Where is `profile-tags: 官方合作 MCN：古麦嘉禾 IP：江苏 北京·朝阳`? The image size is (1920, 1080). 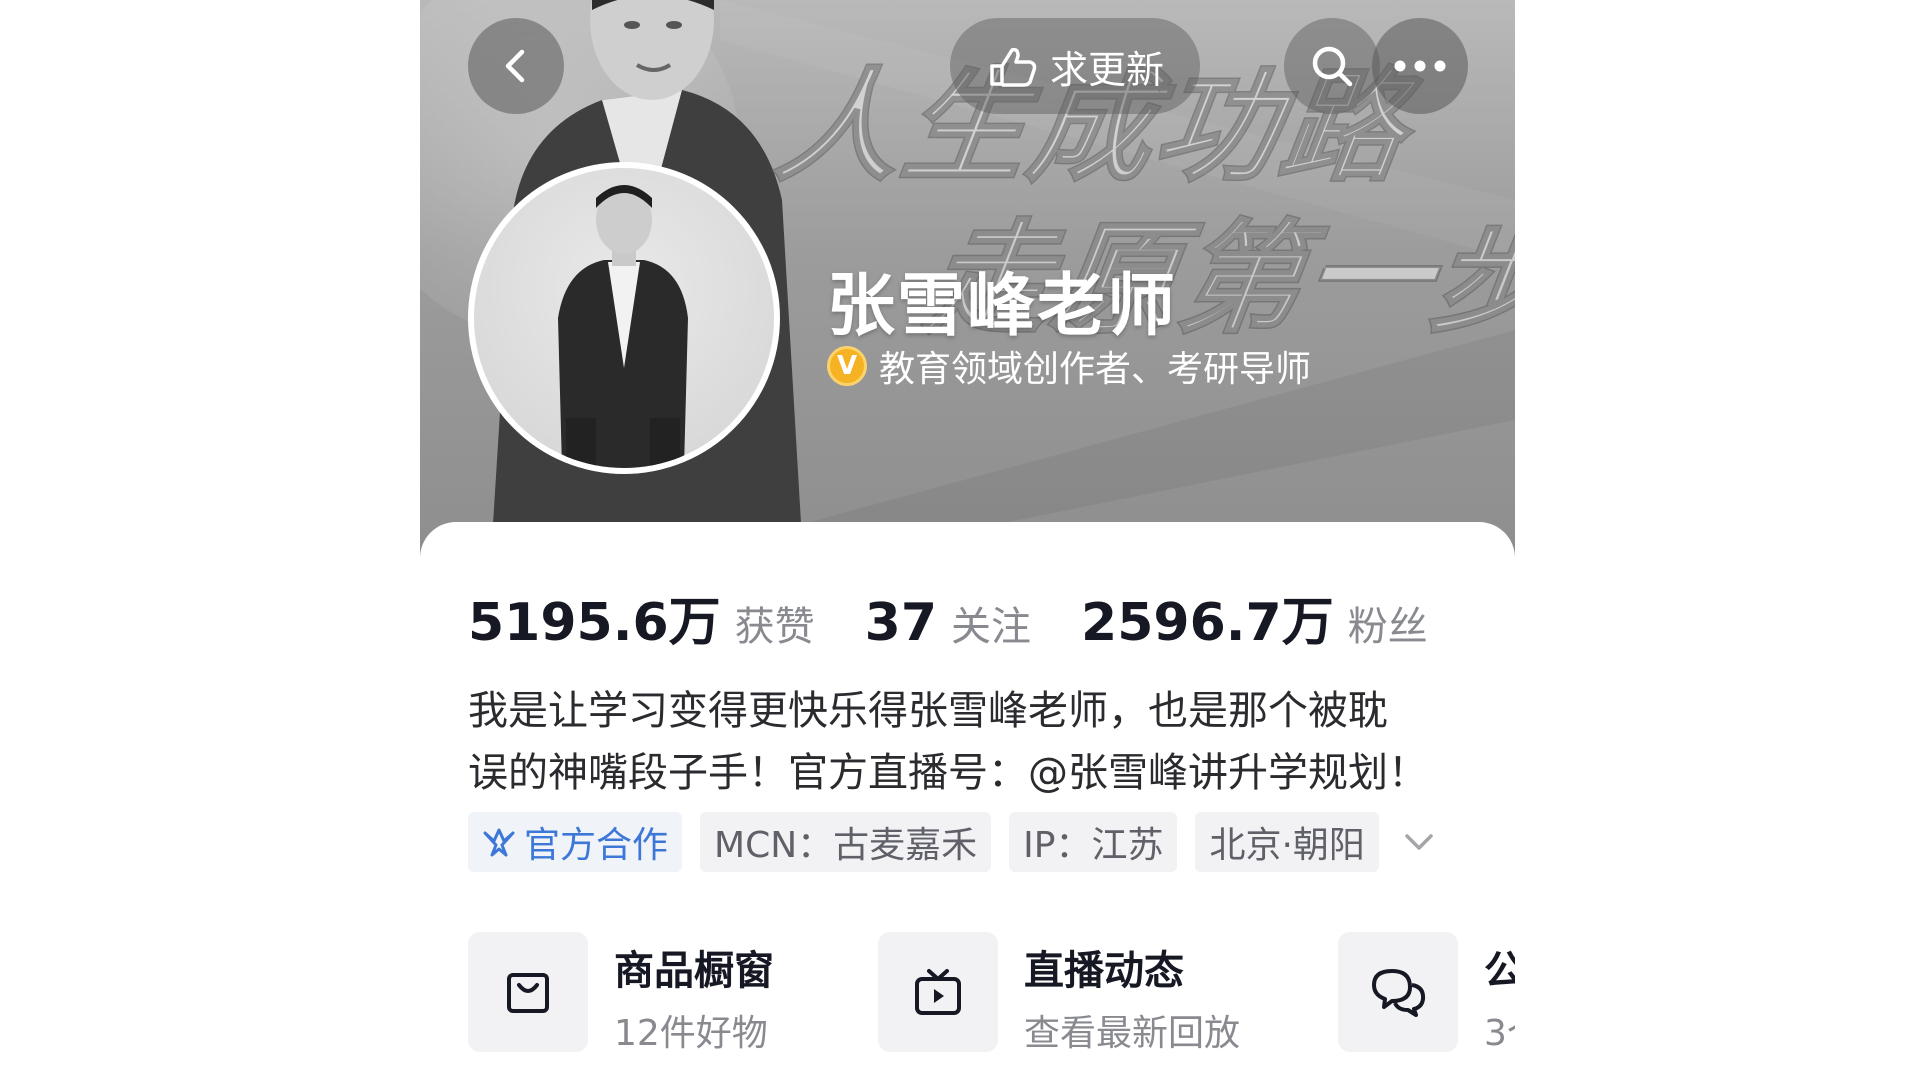 profile-tags: 官方合作 MCN：古麦嘉禾 IP：江苏 北京·朝阳 is located at coordinates (952, 842).